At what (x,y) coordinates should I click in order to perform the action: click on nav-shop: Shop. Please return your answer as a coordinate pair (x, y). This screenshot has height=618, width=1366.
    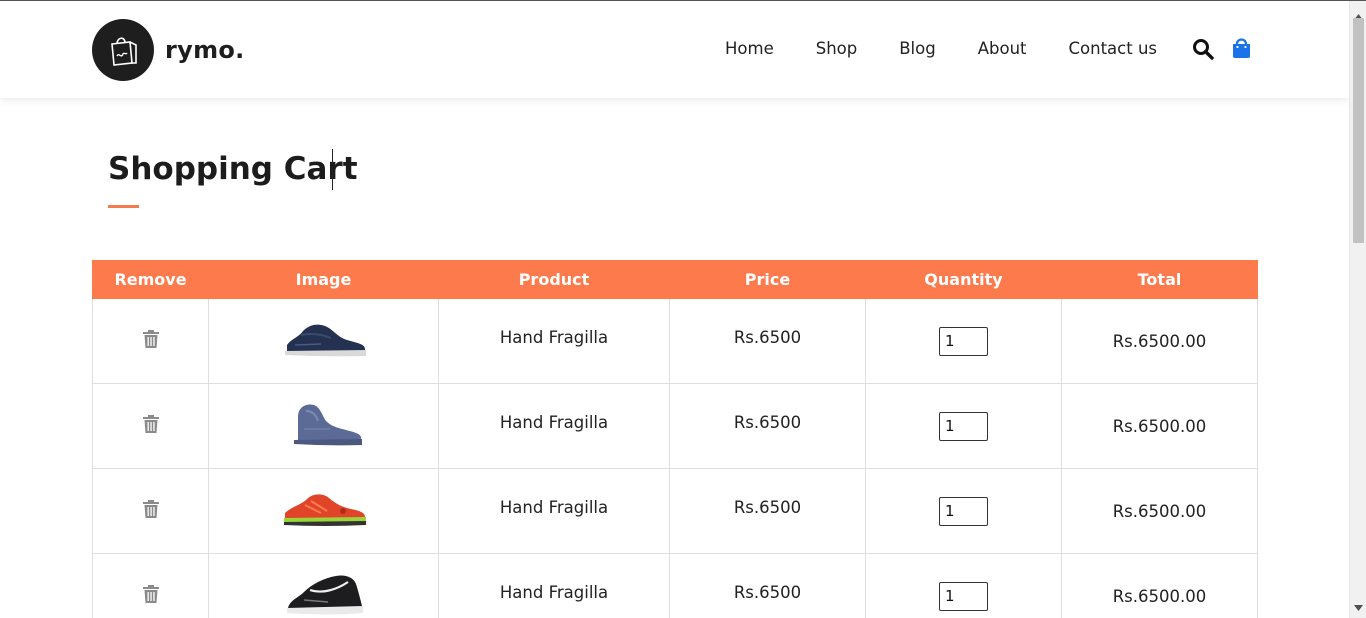
    Looking at the image, I should click on (837, 48).